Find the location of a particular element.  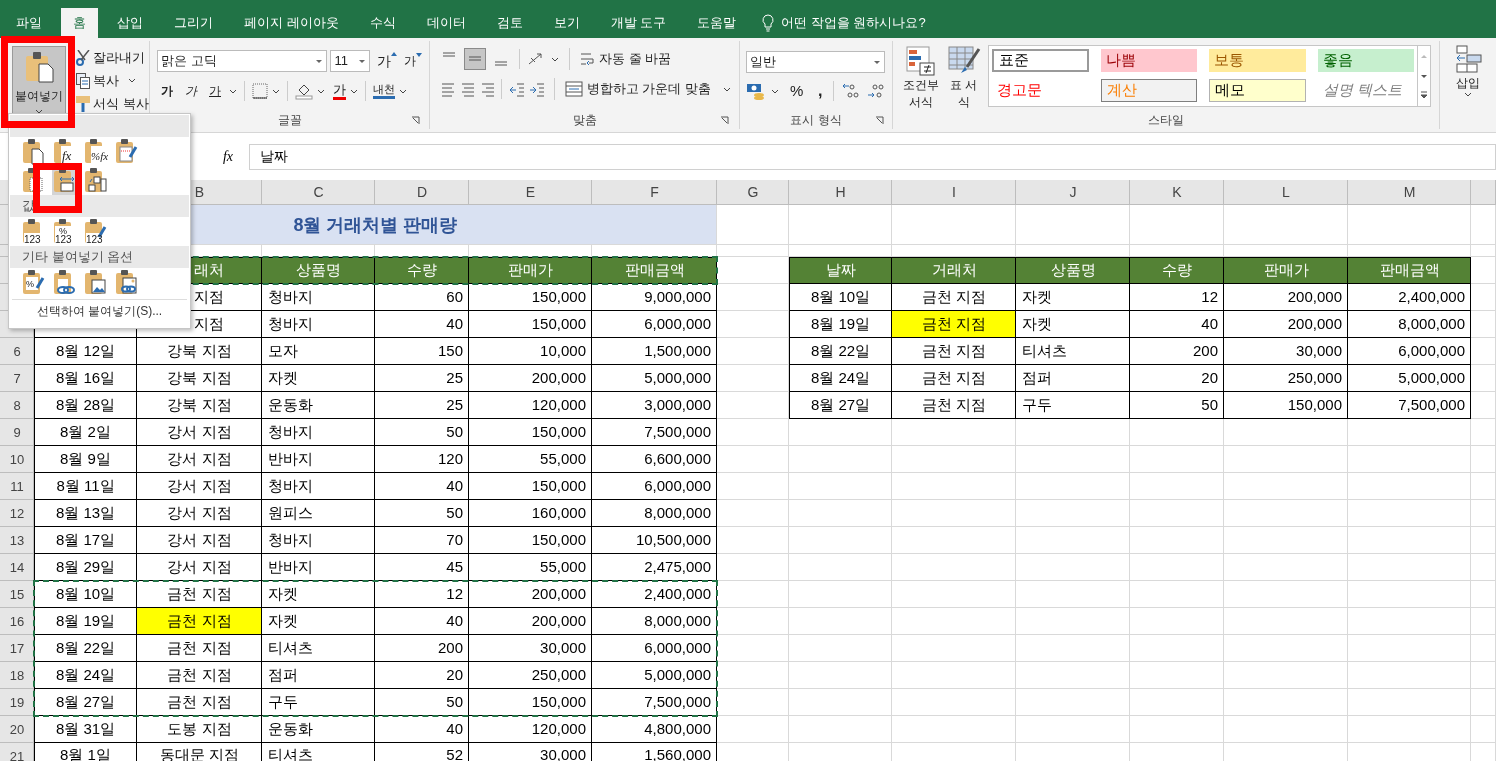

ribbon-tab: 도움말 is located at coordinates (717, 23).